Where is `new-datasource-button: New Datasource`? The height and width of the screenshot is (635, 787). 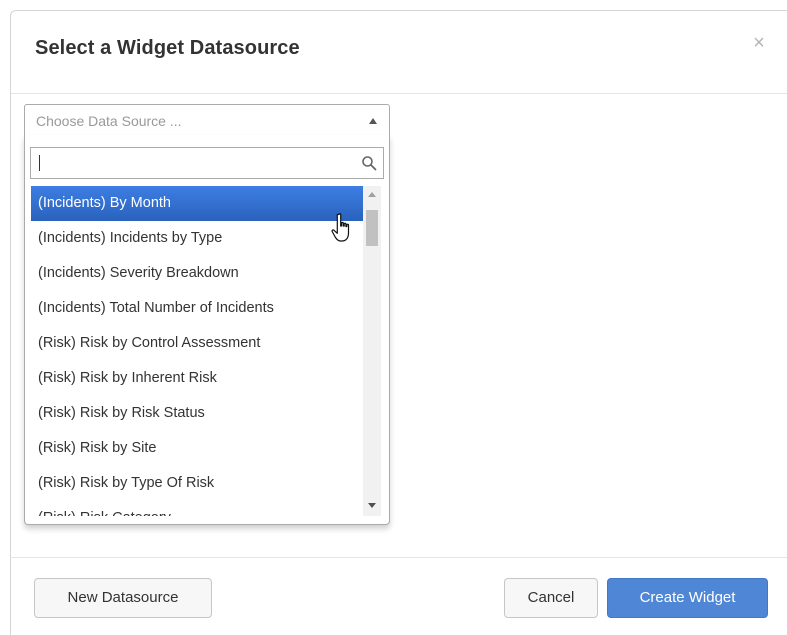 new-datasource-button: New Datasource is located at coordinates (123, 598).